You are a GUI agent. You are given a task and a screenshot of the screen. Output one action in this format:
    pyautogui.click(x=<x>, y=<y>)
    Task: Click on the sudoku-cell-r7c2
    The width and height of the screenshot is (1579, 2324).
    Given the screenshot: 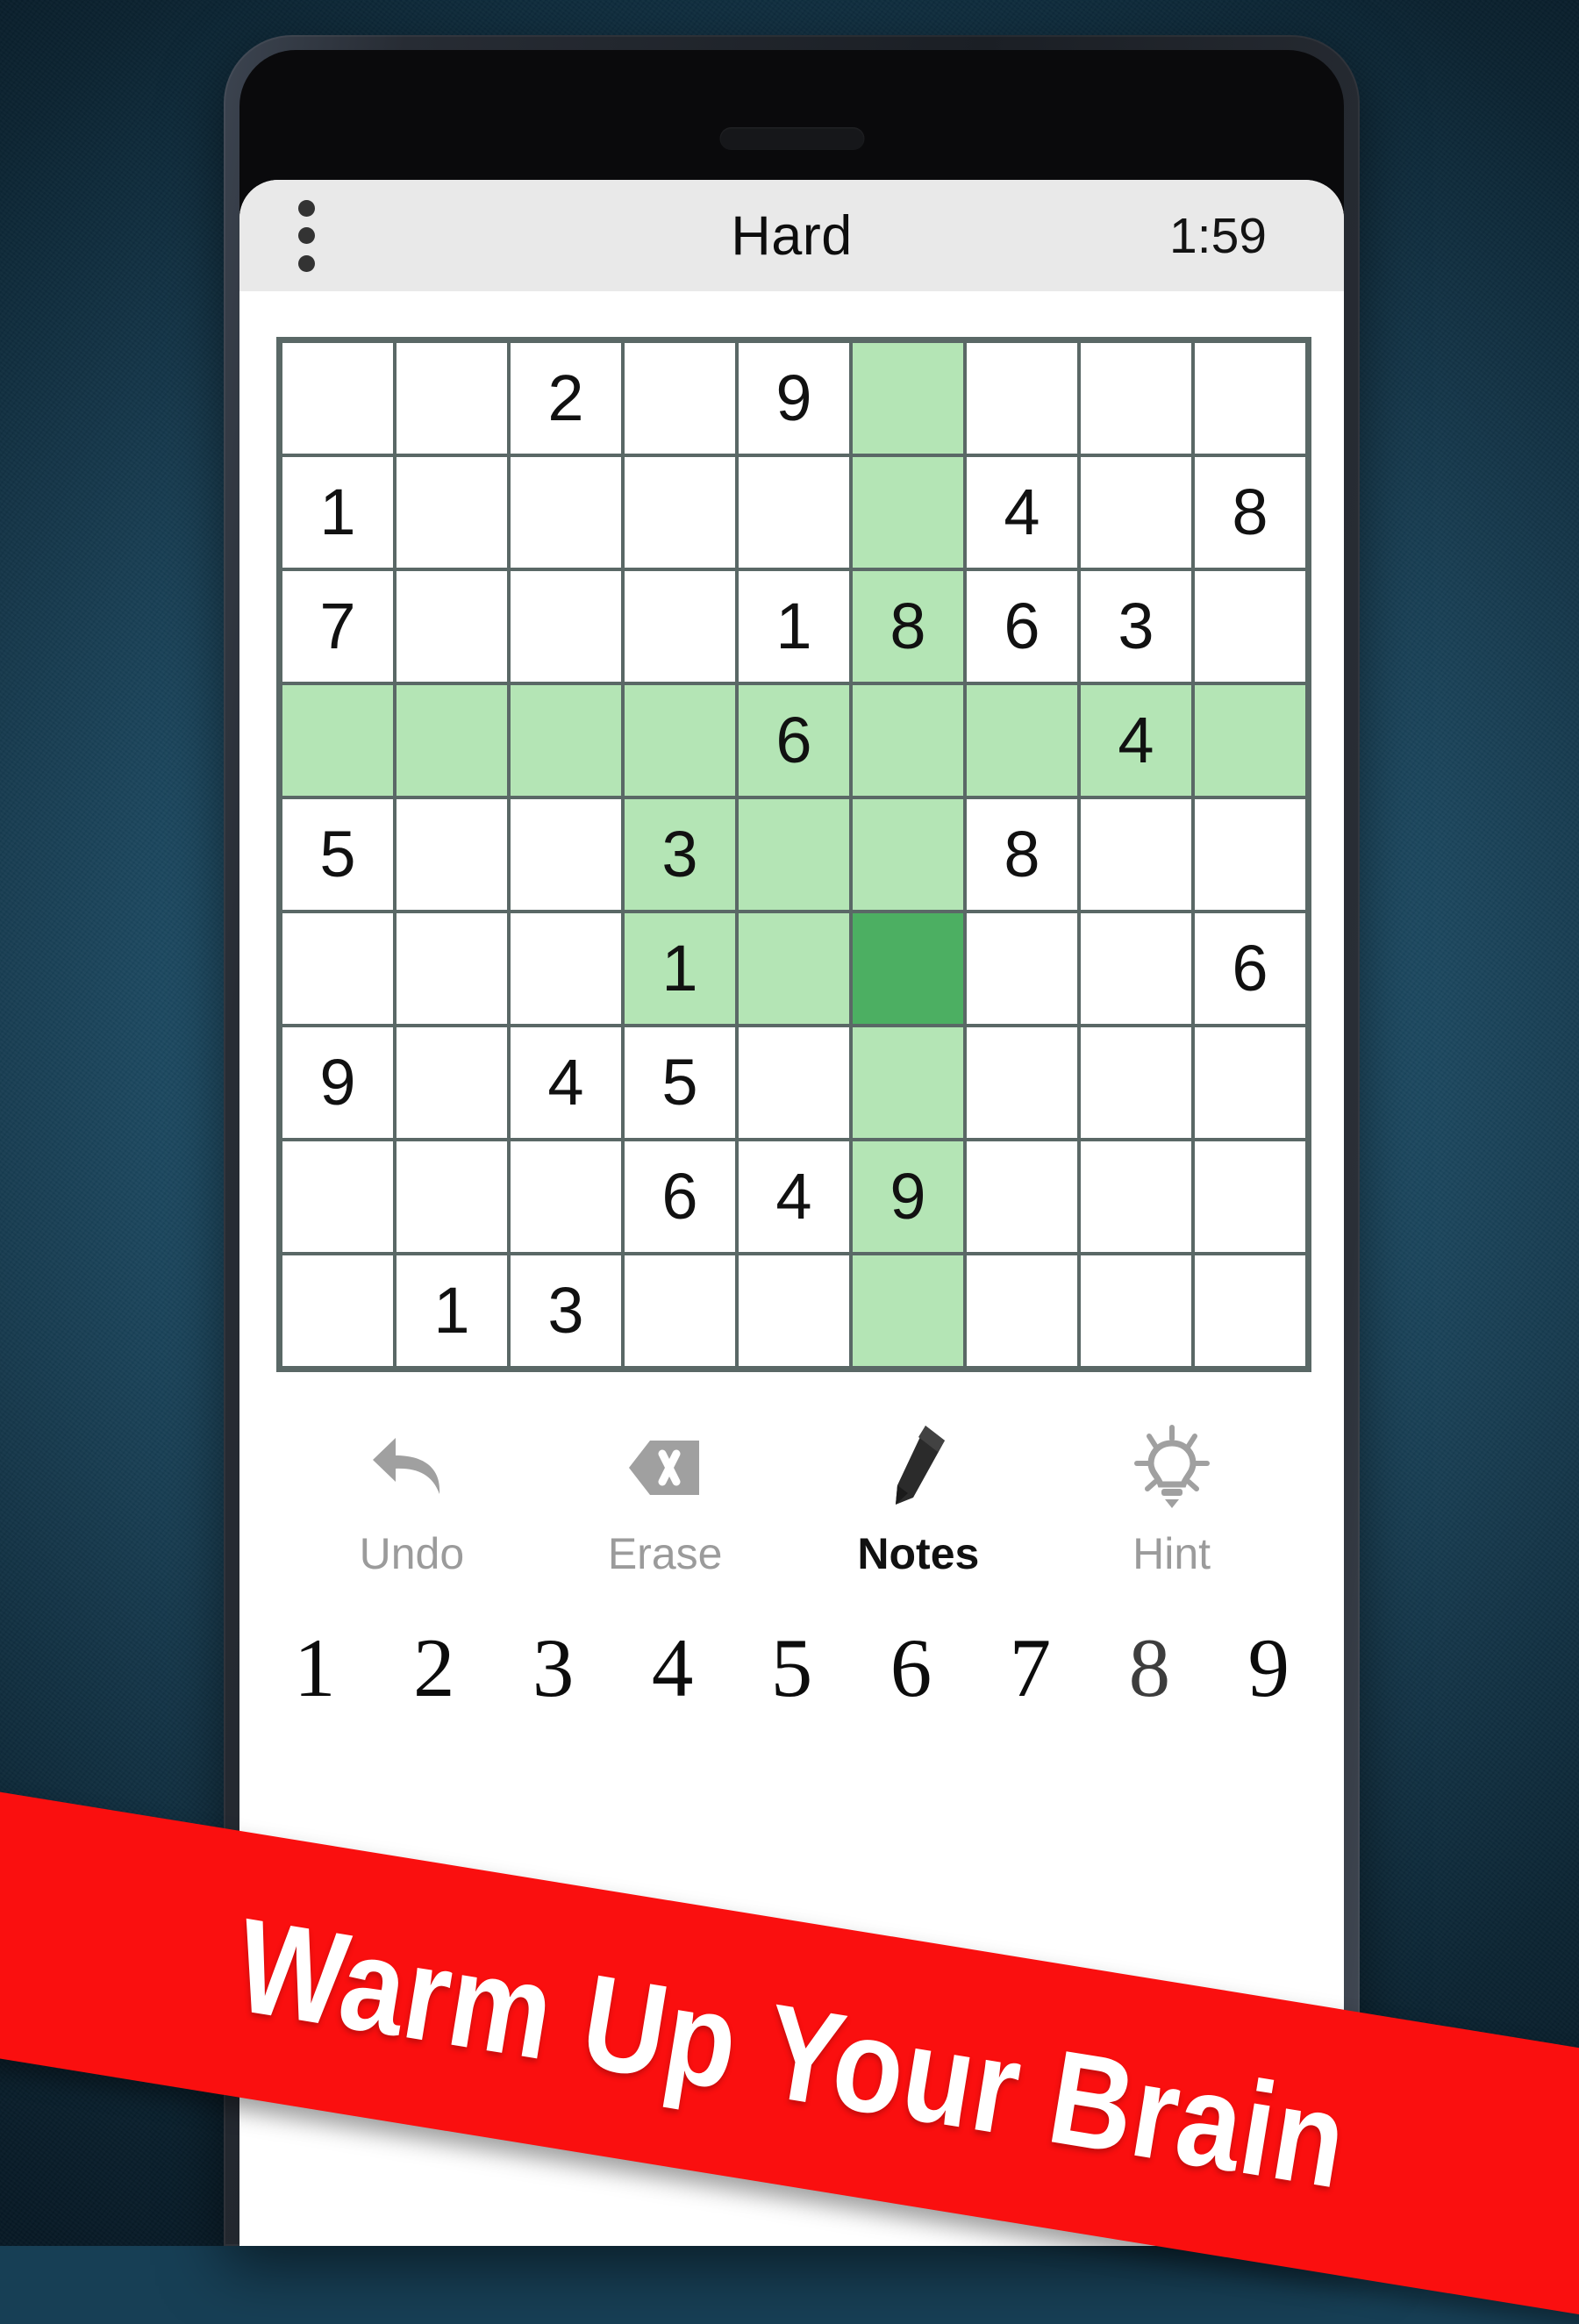 What is the action you would take?
    pyautogui.click(x=452, y=1082)
    